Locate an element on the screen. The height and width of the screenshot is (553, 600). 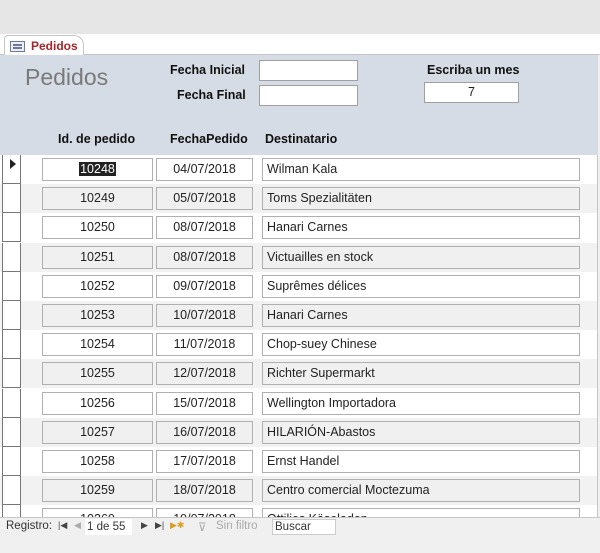
last-record-icon: ▶| is located at coordinates (159, 525).